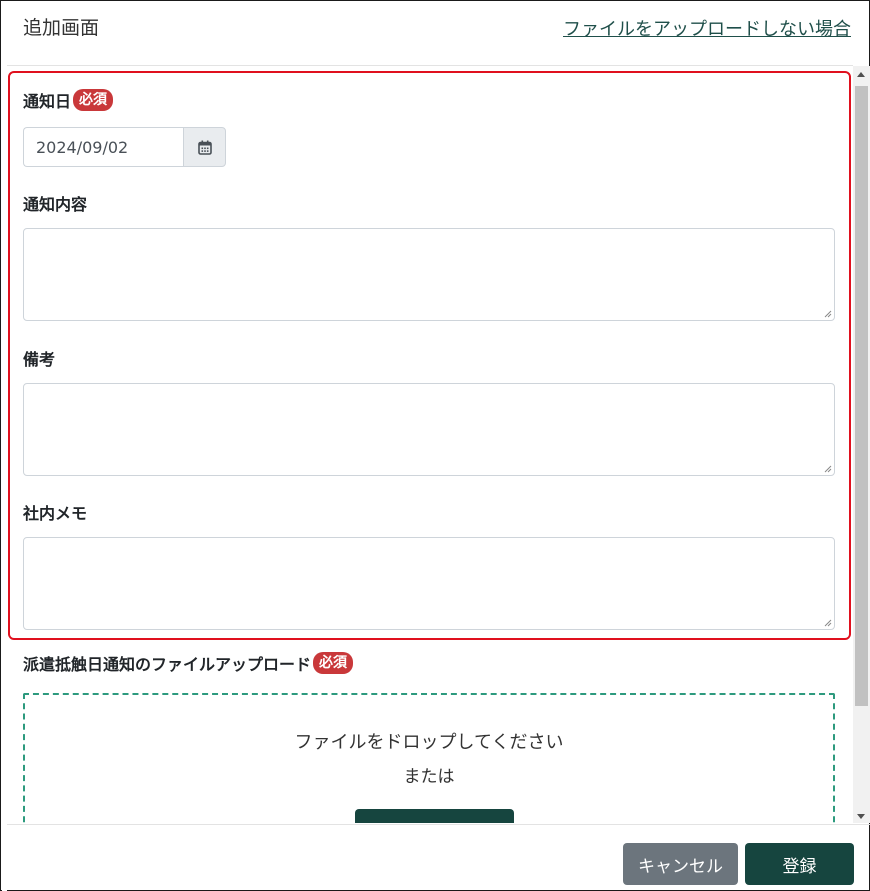 This screenshot has width=870, height=891. Describe the element at coordinates (55, 204) in the screenshot. I see `notice-content-label: 通知内容` at that location.